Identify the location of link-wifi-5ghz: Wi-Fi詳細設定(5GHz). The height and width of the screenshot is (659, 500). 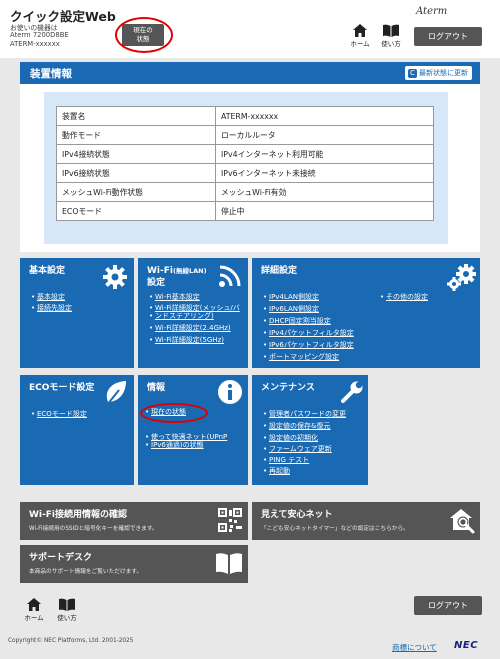
(186, 340).